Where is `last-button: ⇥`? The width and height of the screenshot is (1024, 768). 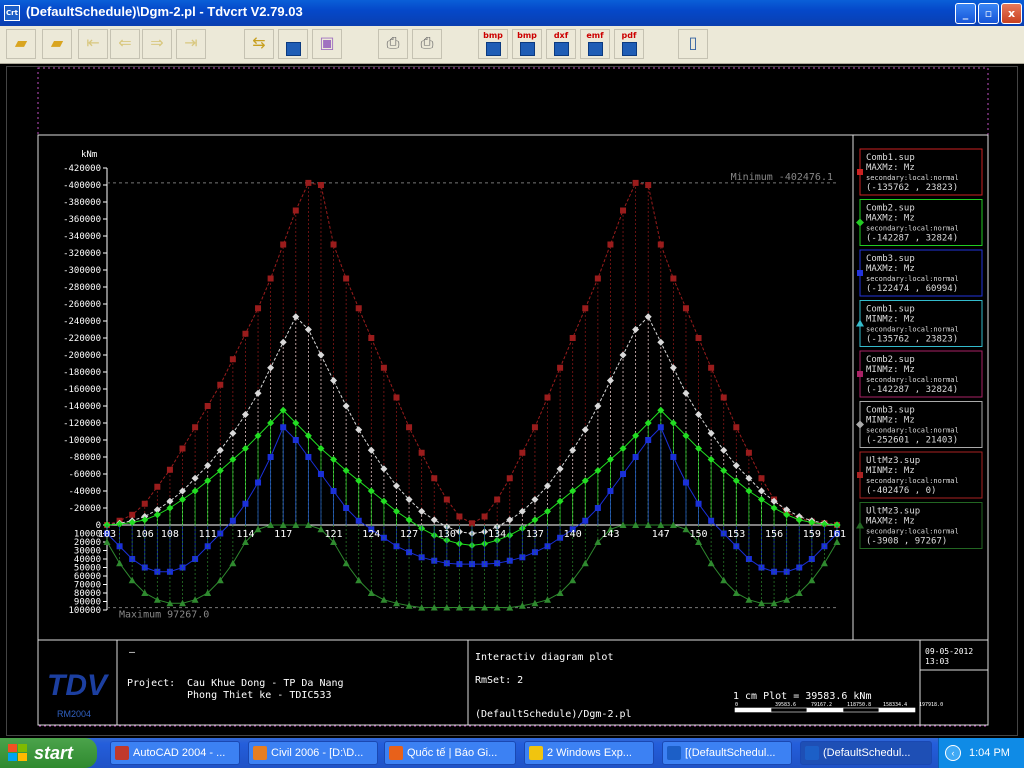
last-button: ⇥ is located at coordinates (191, 44).